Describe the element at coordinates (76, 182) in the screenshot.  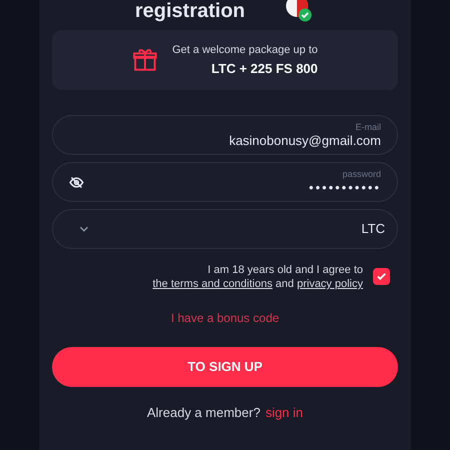
I see `eye-slash-icon` at that location.